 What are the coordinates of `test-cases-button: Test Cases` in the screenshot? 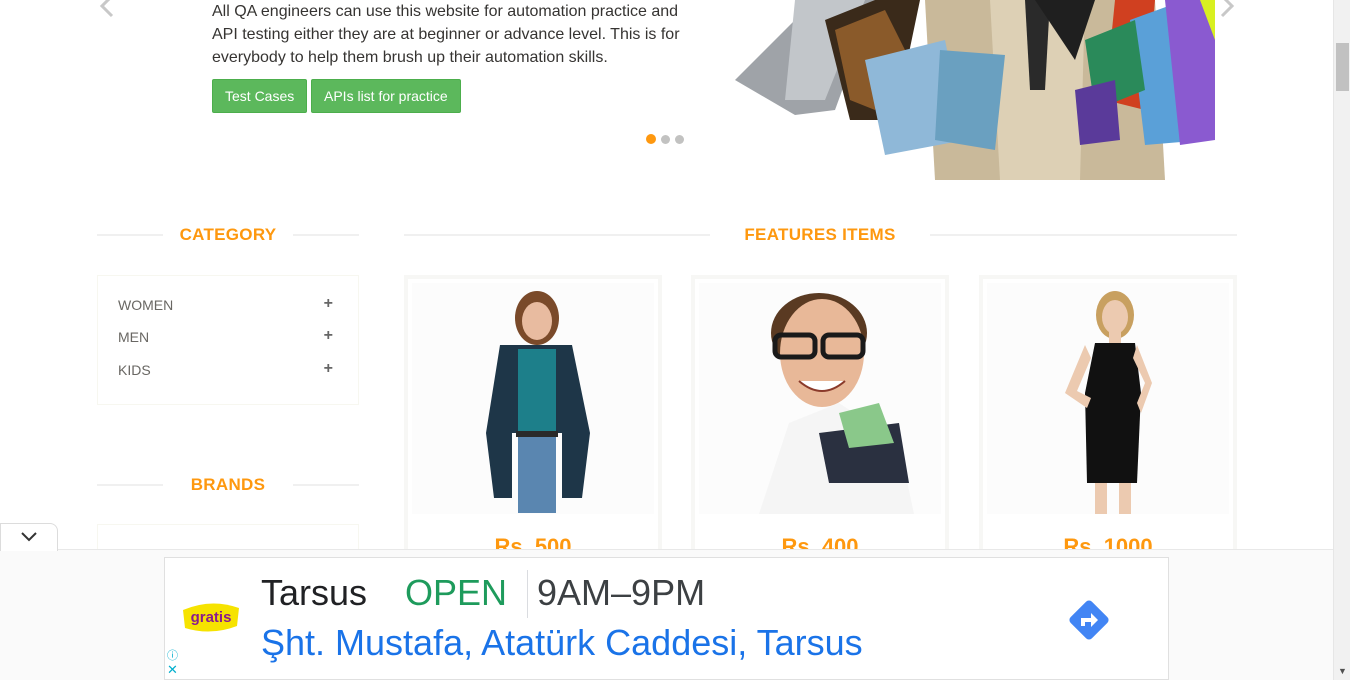 It's located at (260, 96).